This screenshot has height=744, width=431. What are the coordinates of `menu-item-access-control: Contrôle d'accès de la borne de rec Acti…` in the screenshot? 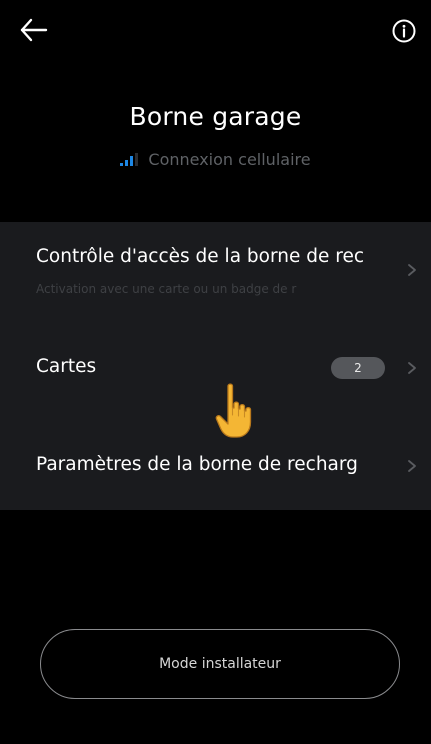 It's located at (215, 270).